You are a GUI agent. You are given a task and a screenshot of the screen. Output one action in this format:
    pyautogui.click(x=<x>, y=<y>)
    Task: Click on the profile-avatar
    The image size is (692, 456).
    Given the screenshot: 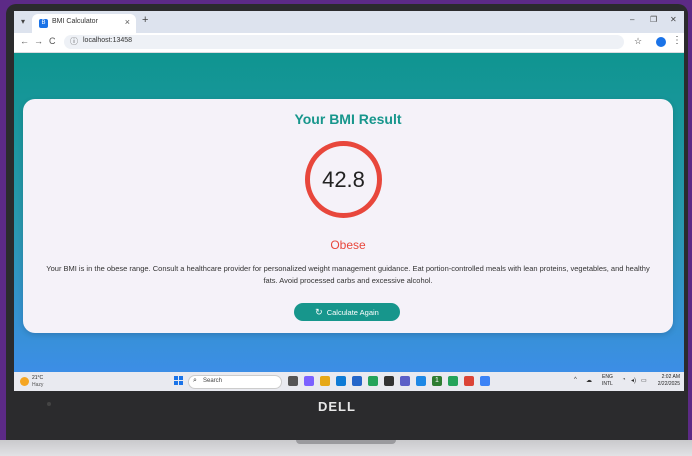 What is the action you would take?
    pyautogui.click(x=661, y=42)
    